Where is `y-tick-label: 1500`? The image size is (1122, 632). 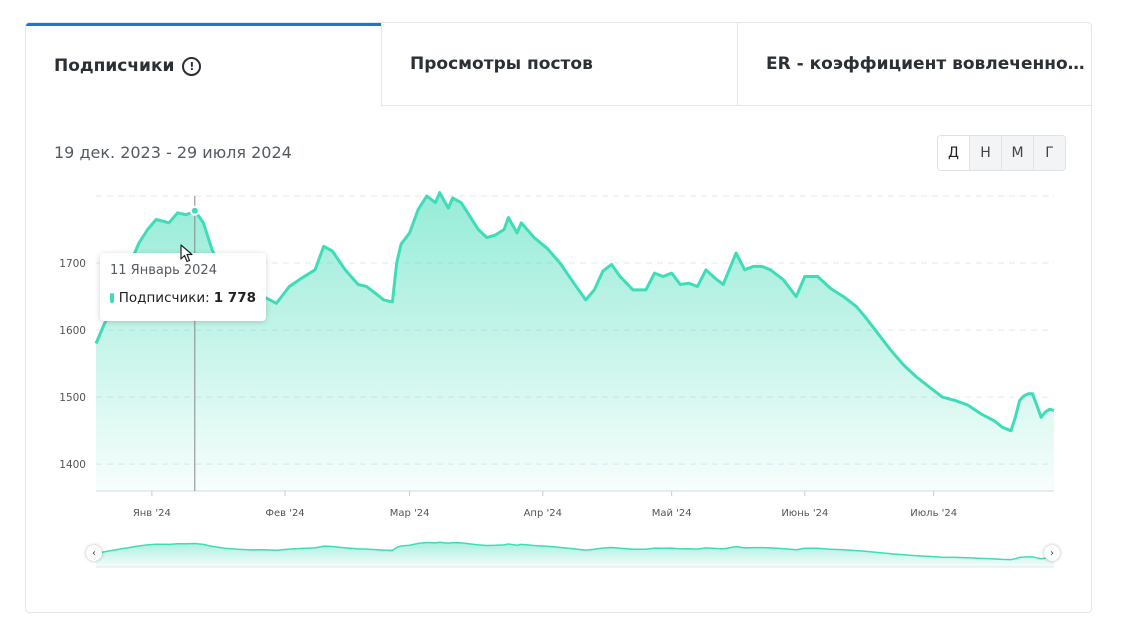
y-tick-label: 1500 is located at coordinates (72, 398).